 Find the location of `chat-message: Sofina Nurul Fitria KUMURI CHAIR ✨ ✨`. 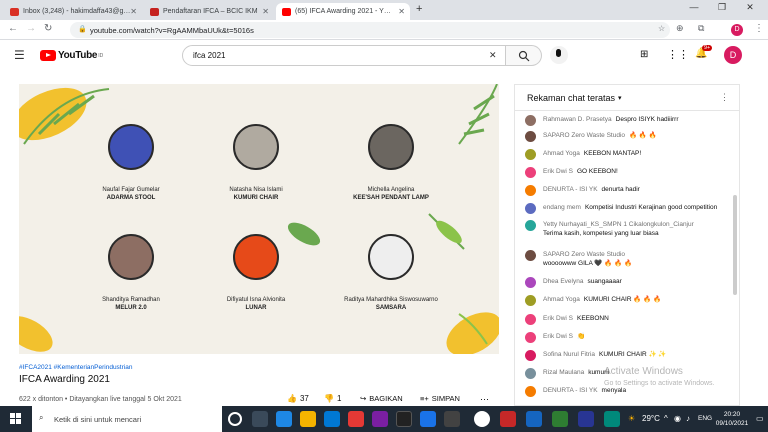

chat-message: Sofina Nurul Fitria KUMURI CHAIR ✨ ✨ is located at coordinates (627, 355).